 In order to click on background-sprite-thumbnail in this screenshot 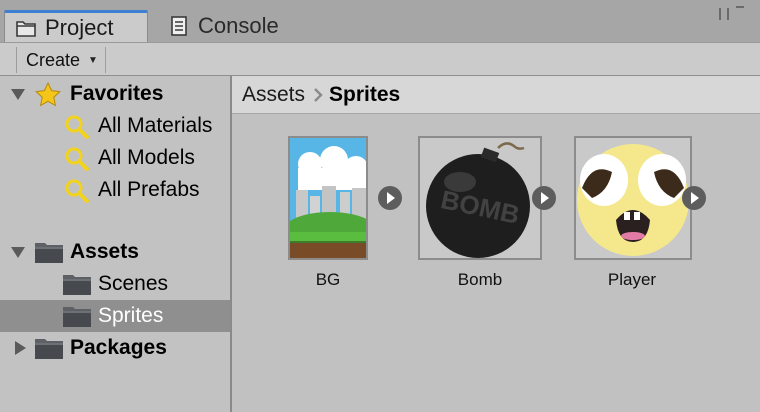, I will do `click(328, 198)`.